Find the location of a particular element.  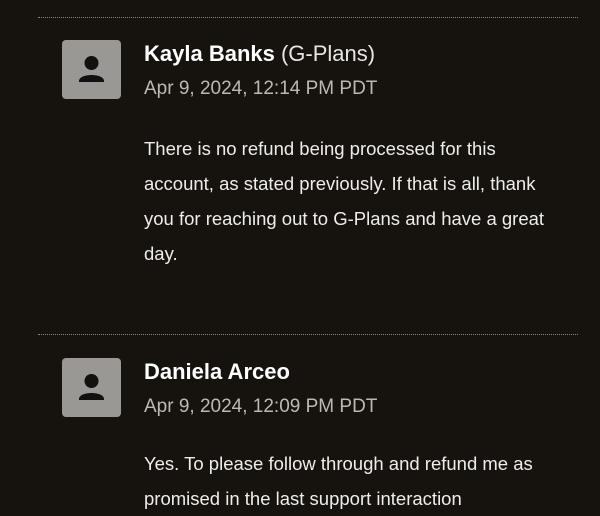

author-name: Daniela Arceo is located at coordinates (217, 371).